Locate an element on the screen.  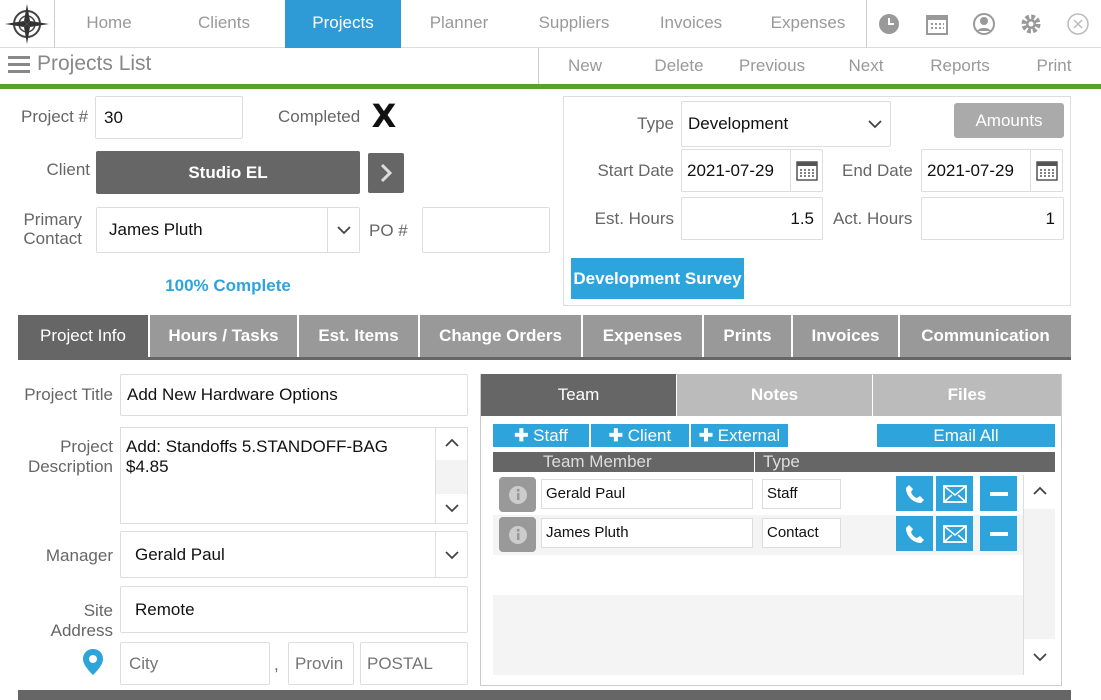
add-external-button: ✚ External is located at coordinates (739, 435).